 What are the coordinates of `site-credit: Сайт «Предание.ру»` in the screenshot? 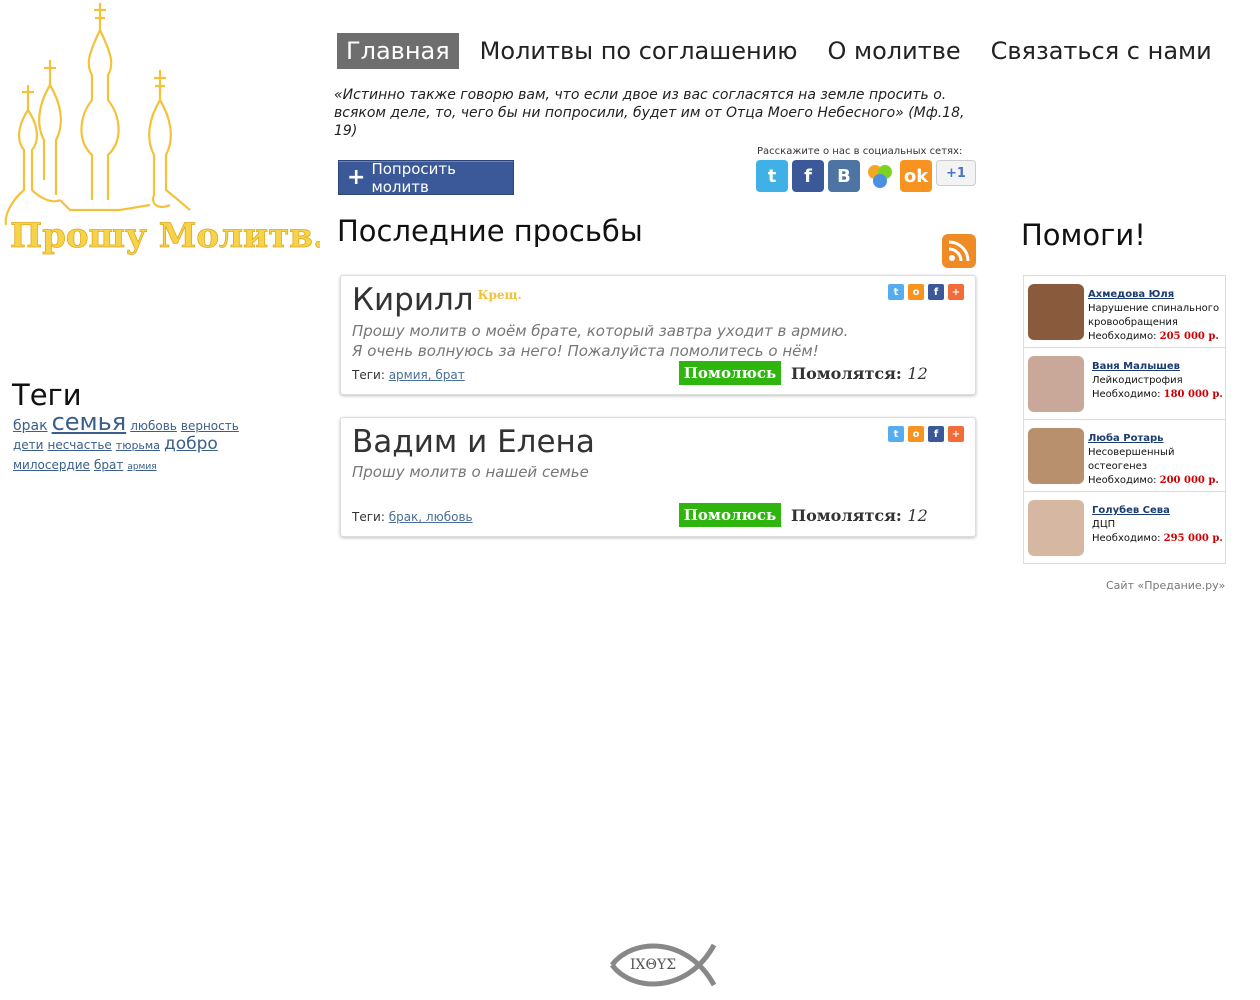 It's located at (1166, 585).